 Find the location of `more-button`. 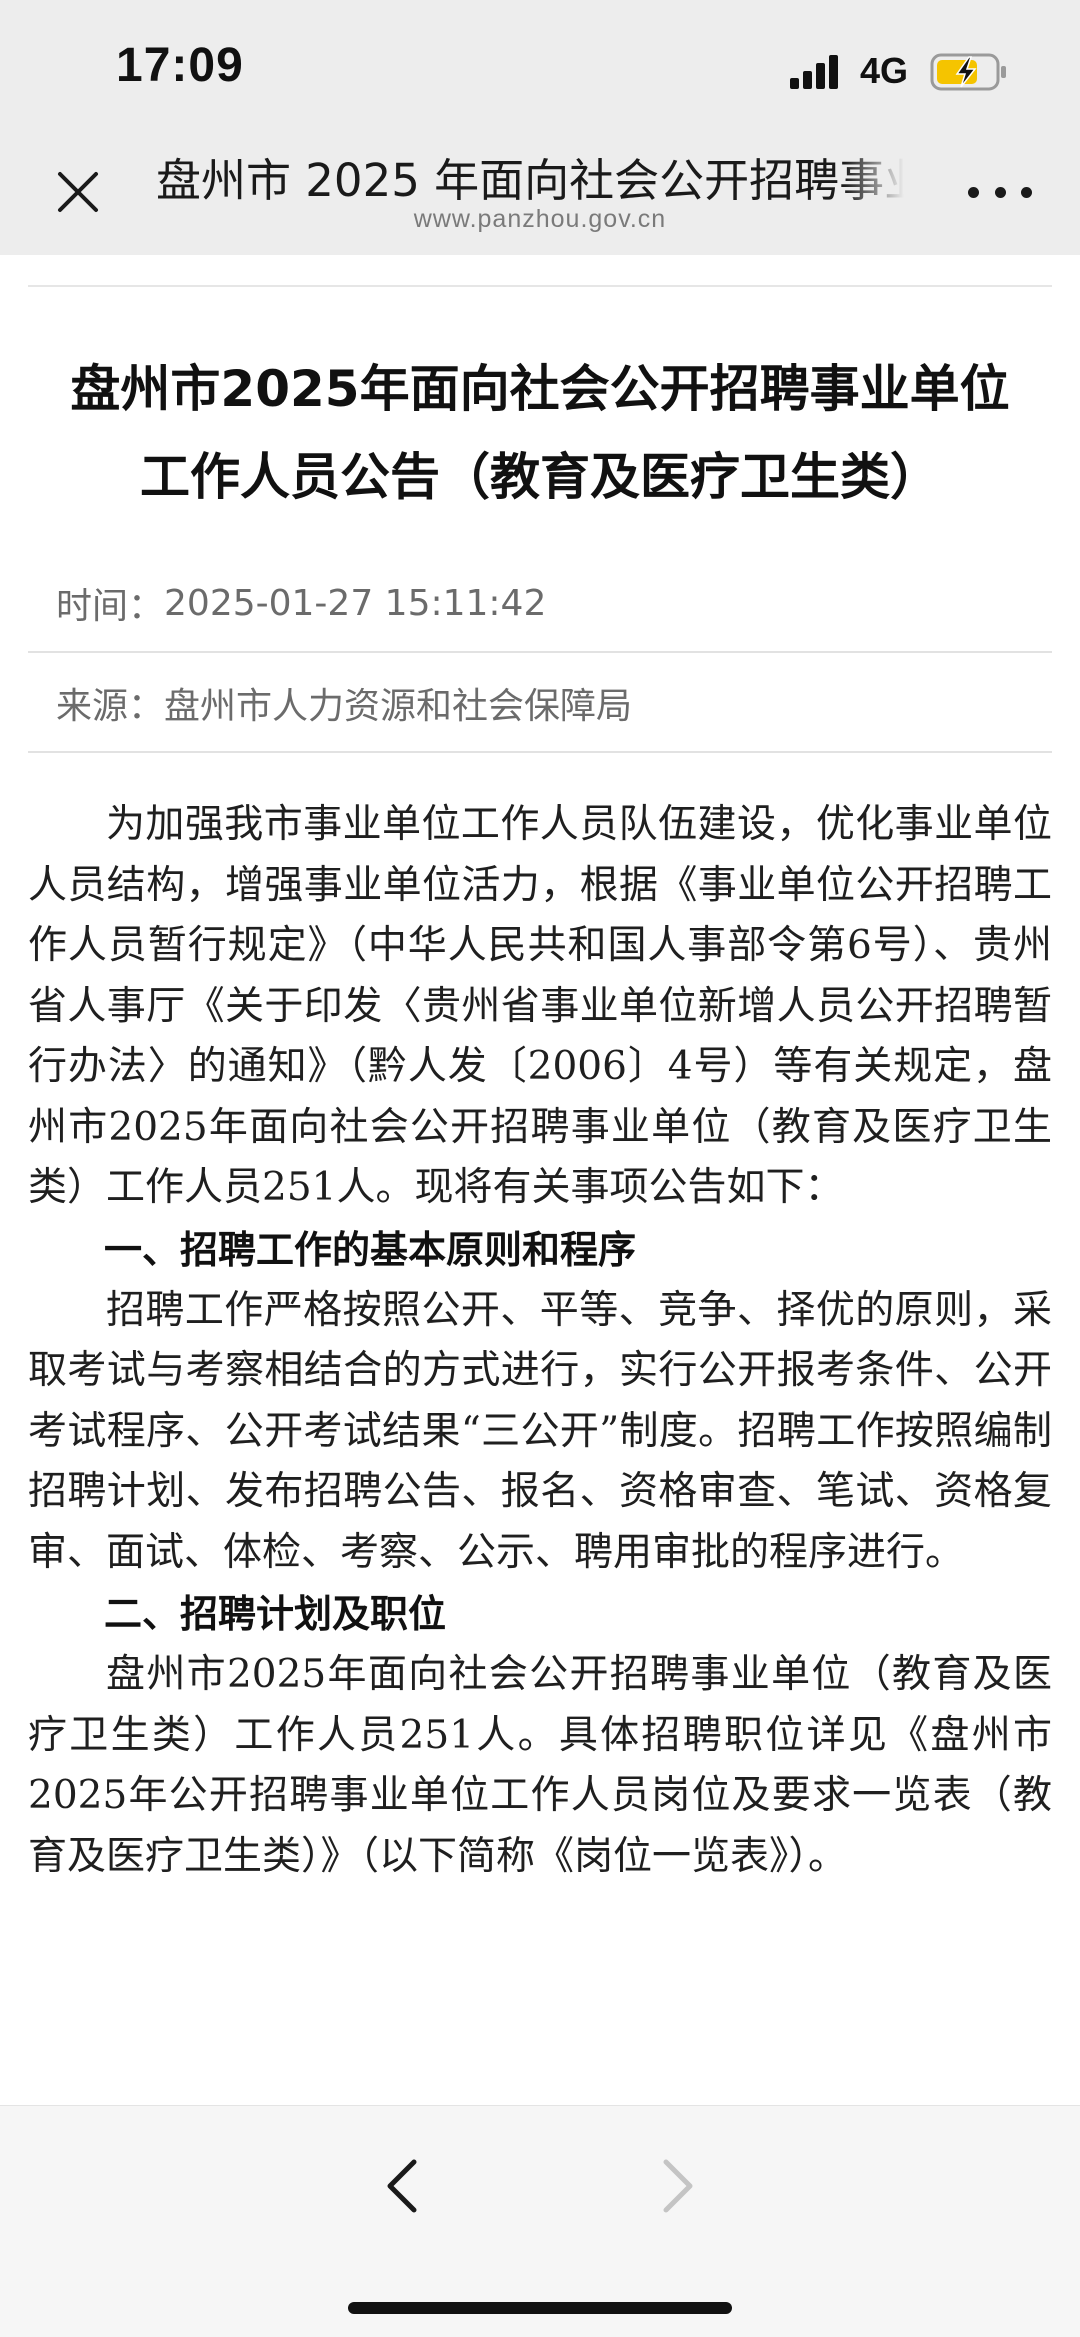

more-button is located at coordinates (1000, 192).